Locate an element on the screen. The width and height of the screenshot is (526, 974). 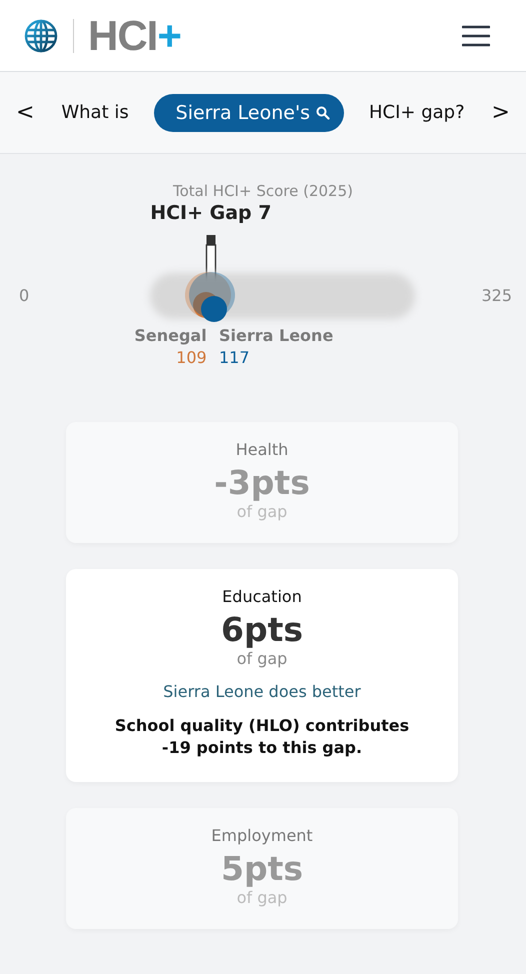
card-value: -3pts is located at coordinates (262, 482).